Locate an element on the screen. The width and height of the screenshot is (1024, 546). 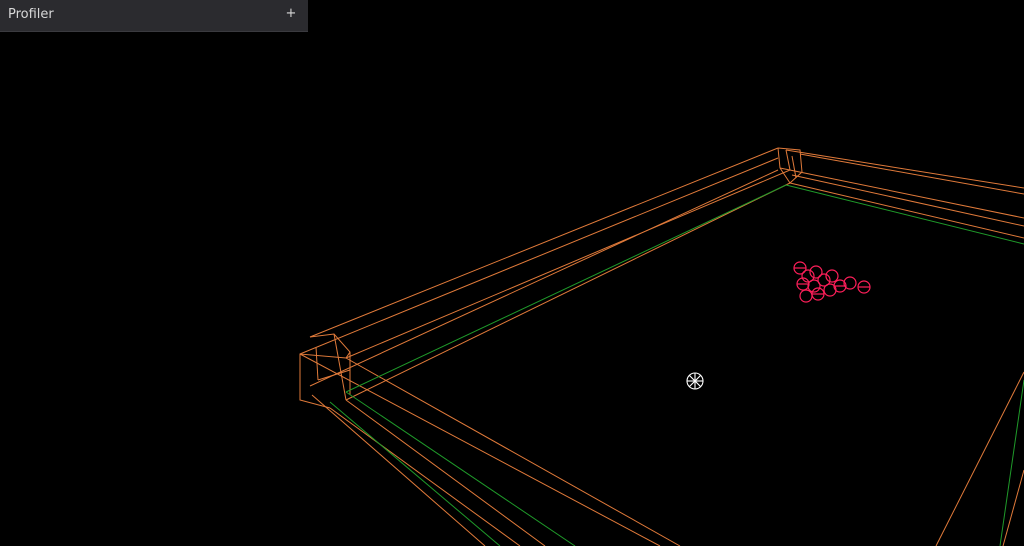
profiler-title: Profiler is located at coordinates (31, 14).